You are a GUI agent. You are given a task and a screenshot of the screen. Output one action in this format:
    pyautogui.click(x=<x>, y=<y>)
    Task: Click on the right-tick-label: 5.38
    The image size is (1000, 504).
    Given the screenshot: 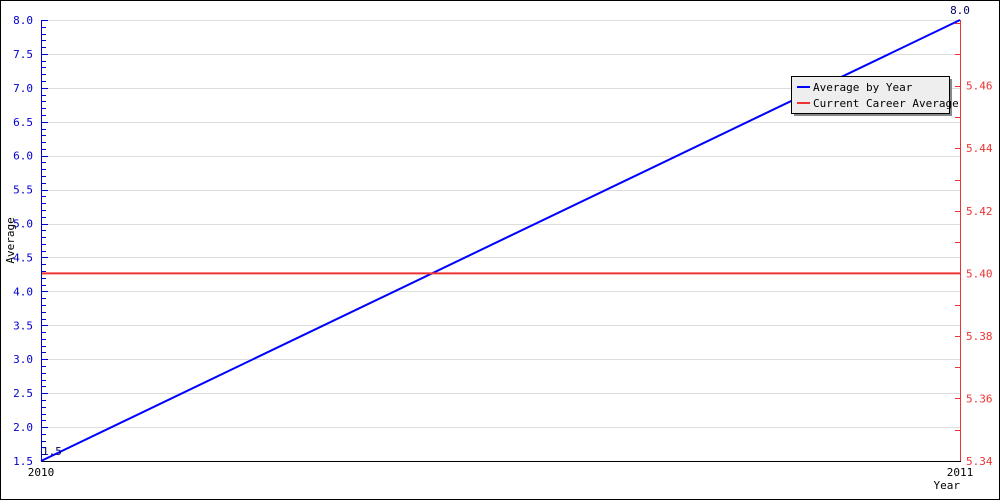 What is the action you would take?
    pyautogui.click(x=979, y=336)
    